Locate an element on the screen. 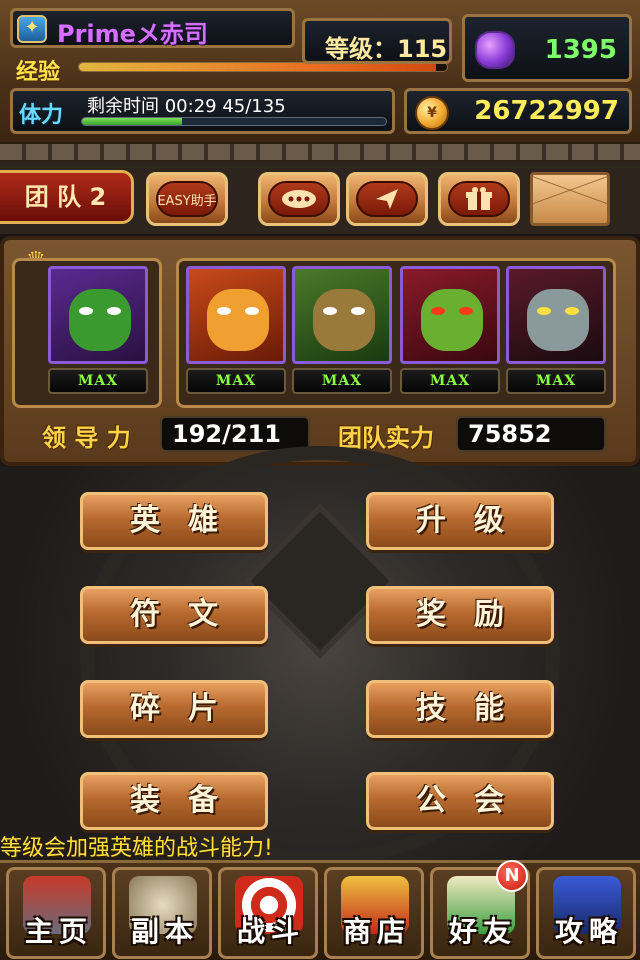 This screenshot has height=960, width=640. nav-home-label: 主页 is located at coordinates (58, 931).